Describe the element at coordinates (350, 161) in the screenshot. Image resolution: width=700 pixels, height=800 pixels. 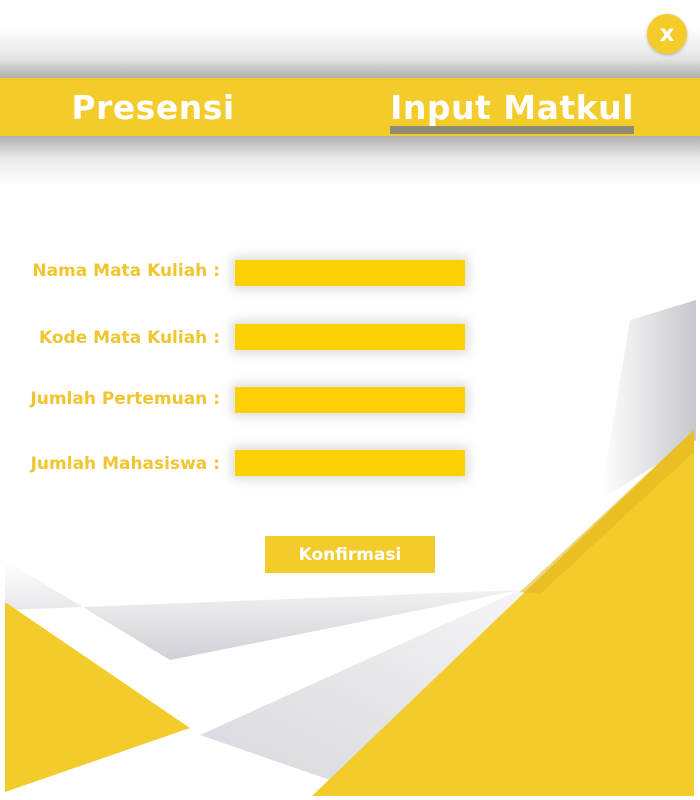
I see `navbar-shadow-bottom` at that location.